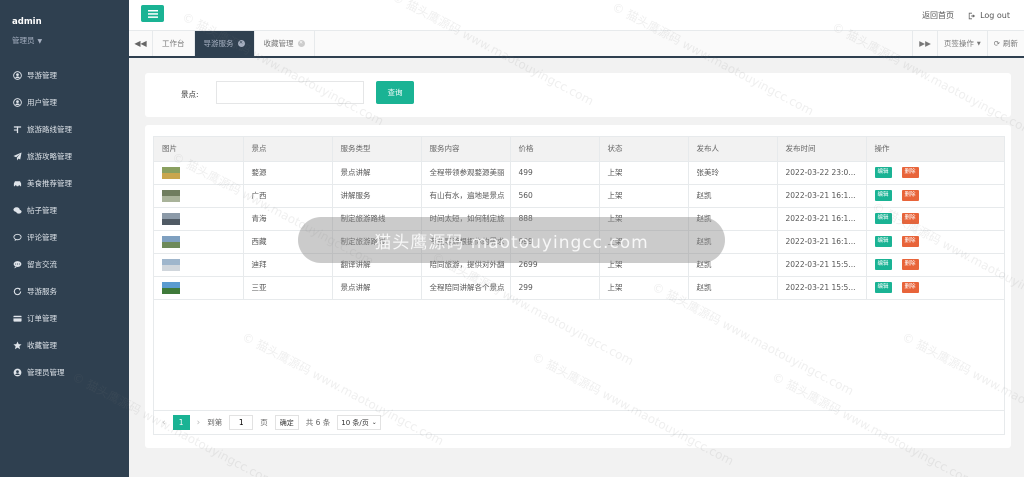  I want to click on page-size-label: 10 条/页, so click(355, 422).